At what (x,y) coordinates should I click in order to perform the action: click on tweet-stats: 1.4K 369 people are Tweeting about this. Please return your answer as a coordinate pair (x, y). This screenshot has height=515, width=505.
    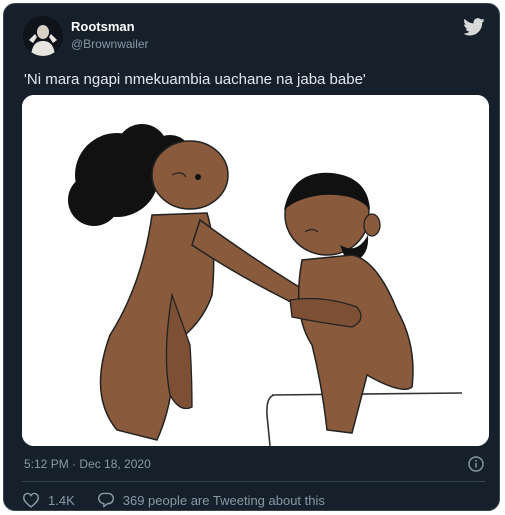
    Looking at the image, I should click on (173, 500).